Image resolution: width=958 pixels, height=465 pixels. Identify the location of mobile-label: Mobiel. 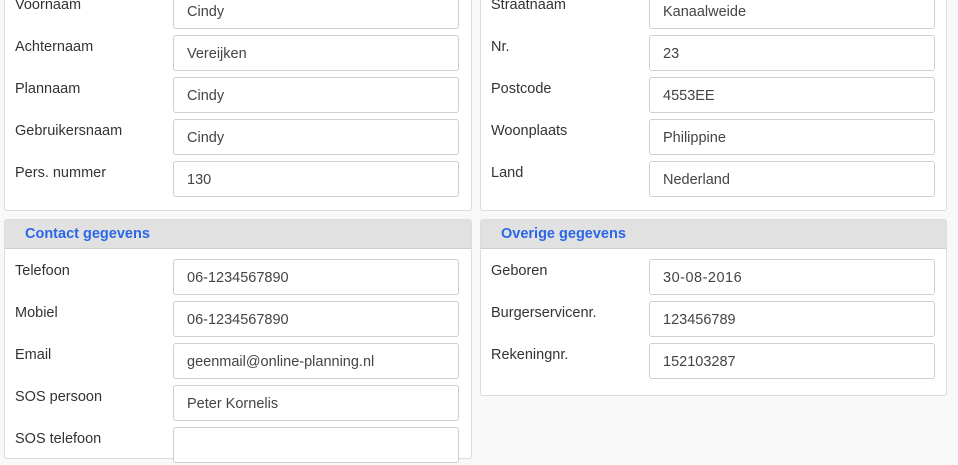
(36, 313).